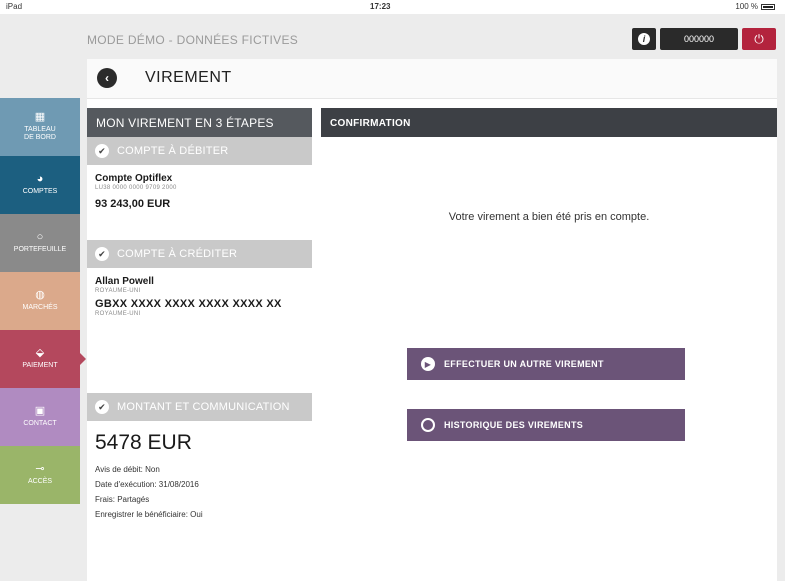  I want to click on debit-account-iban: LU38 0000 0000 9709 2000, so click(136, 188).